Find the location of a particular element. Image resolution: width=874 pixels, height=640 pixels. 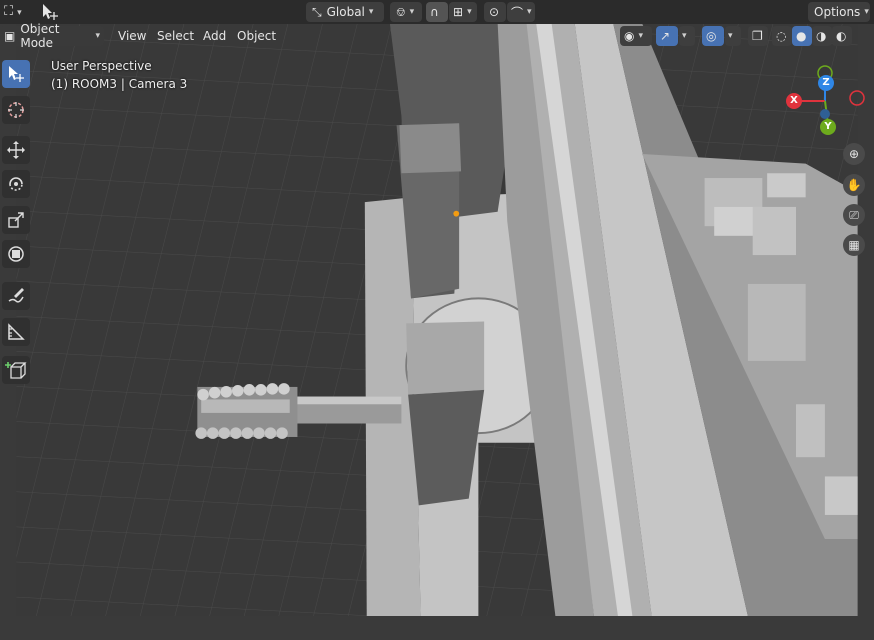

snap-target-dropdown: ⊞ ▾ is located at coordinates (463, 12).